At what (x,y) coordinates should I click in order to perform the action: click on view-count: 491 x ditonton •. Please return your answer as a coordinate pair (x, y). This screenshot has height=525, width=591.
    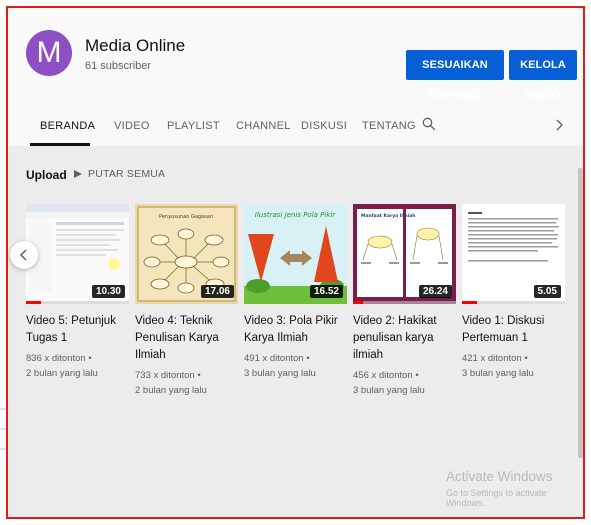
    Looking at the image, I should click on (277, 358).